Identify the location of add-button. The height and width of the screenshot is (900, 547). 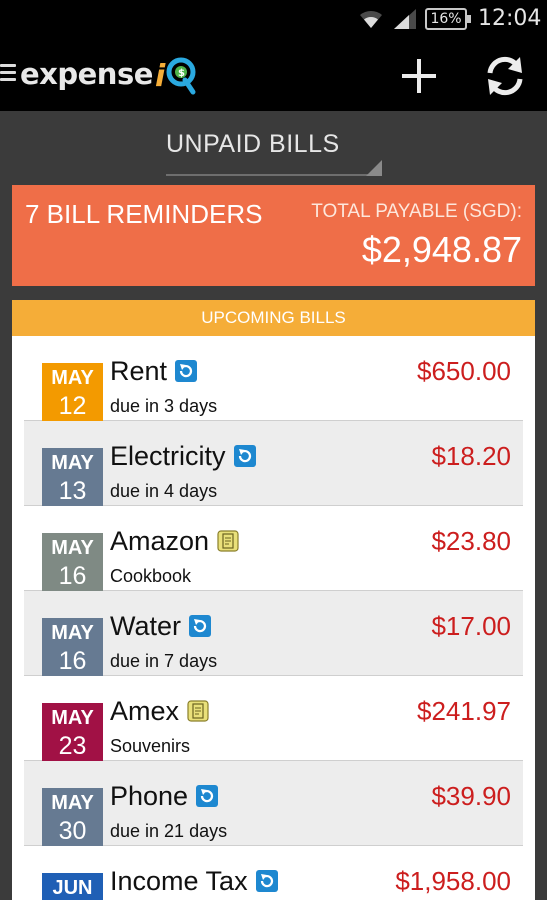
(419, 76).